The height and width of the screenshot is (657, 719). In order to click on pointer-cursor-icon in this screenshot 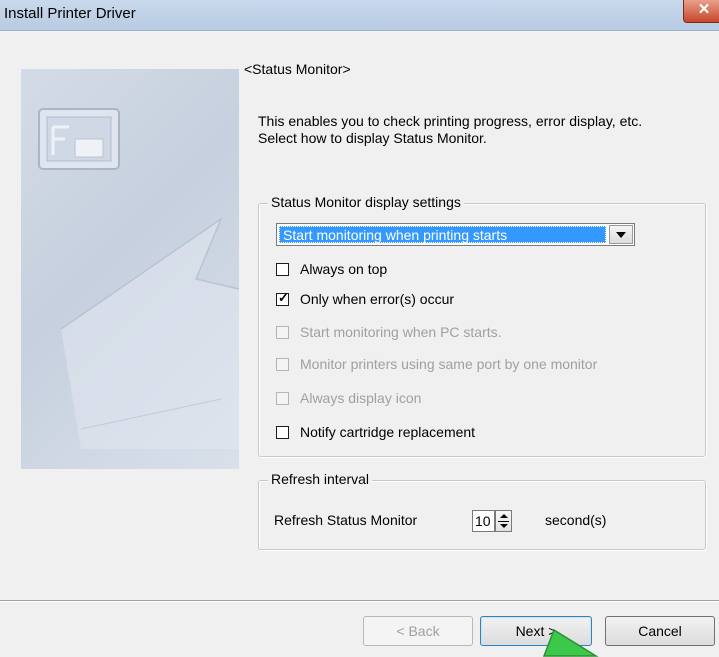, I will do `click(570, 642)`.